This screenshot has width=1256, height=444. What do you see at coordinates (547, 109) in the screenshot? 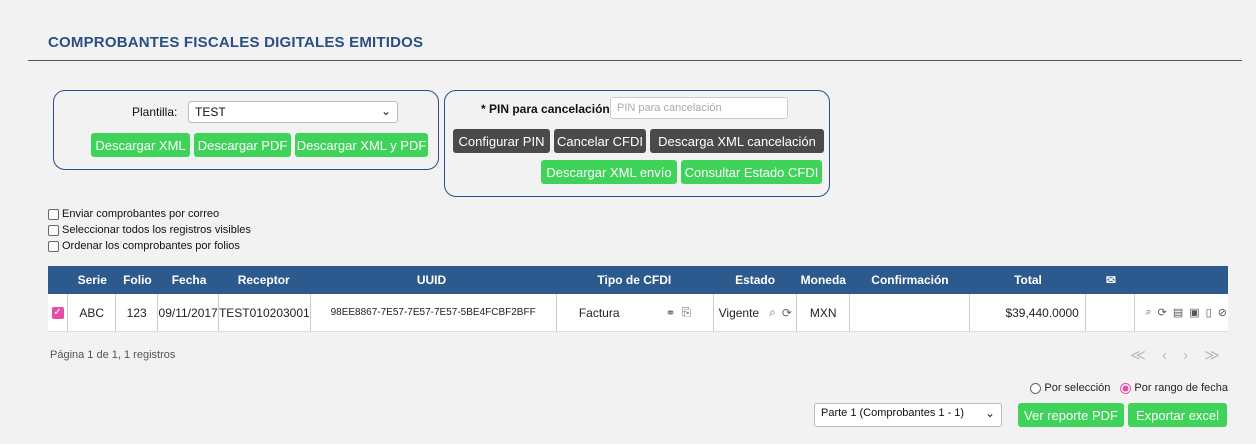
I see `pin-label: * PIN para cancelación:` at bounding box center [547, 109].